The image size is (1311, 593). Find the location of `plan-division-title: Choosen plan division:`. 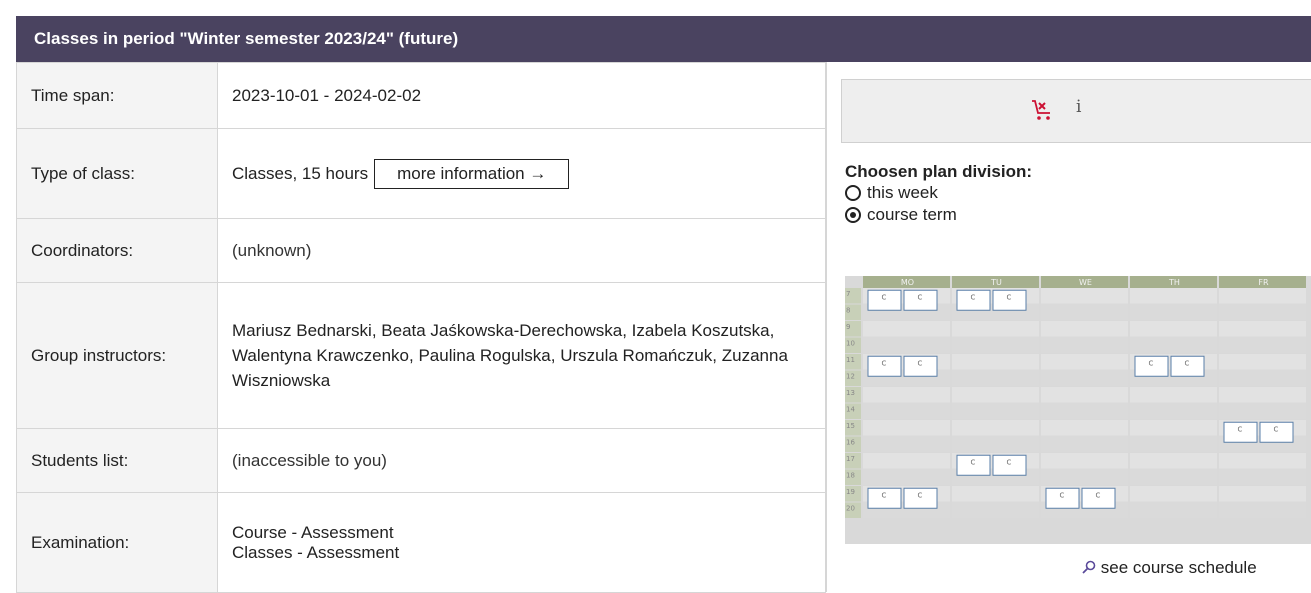

plan-division-title: Choosen plan division: is located at coordinates (939, 171).